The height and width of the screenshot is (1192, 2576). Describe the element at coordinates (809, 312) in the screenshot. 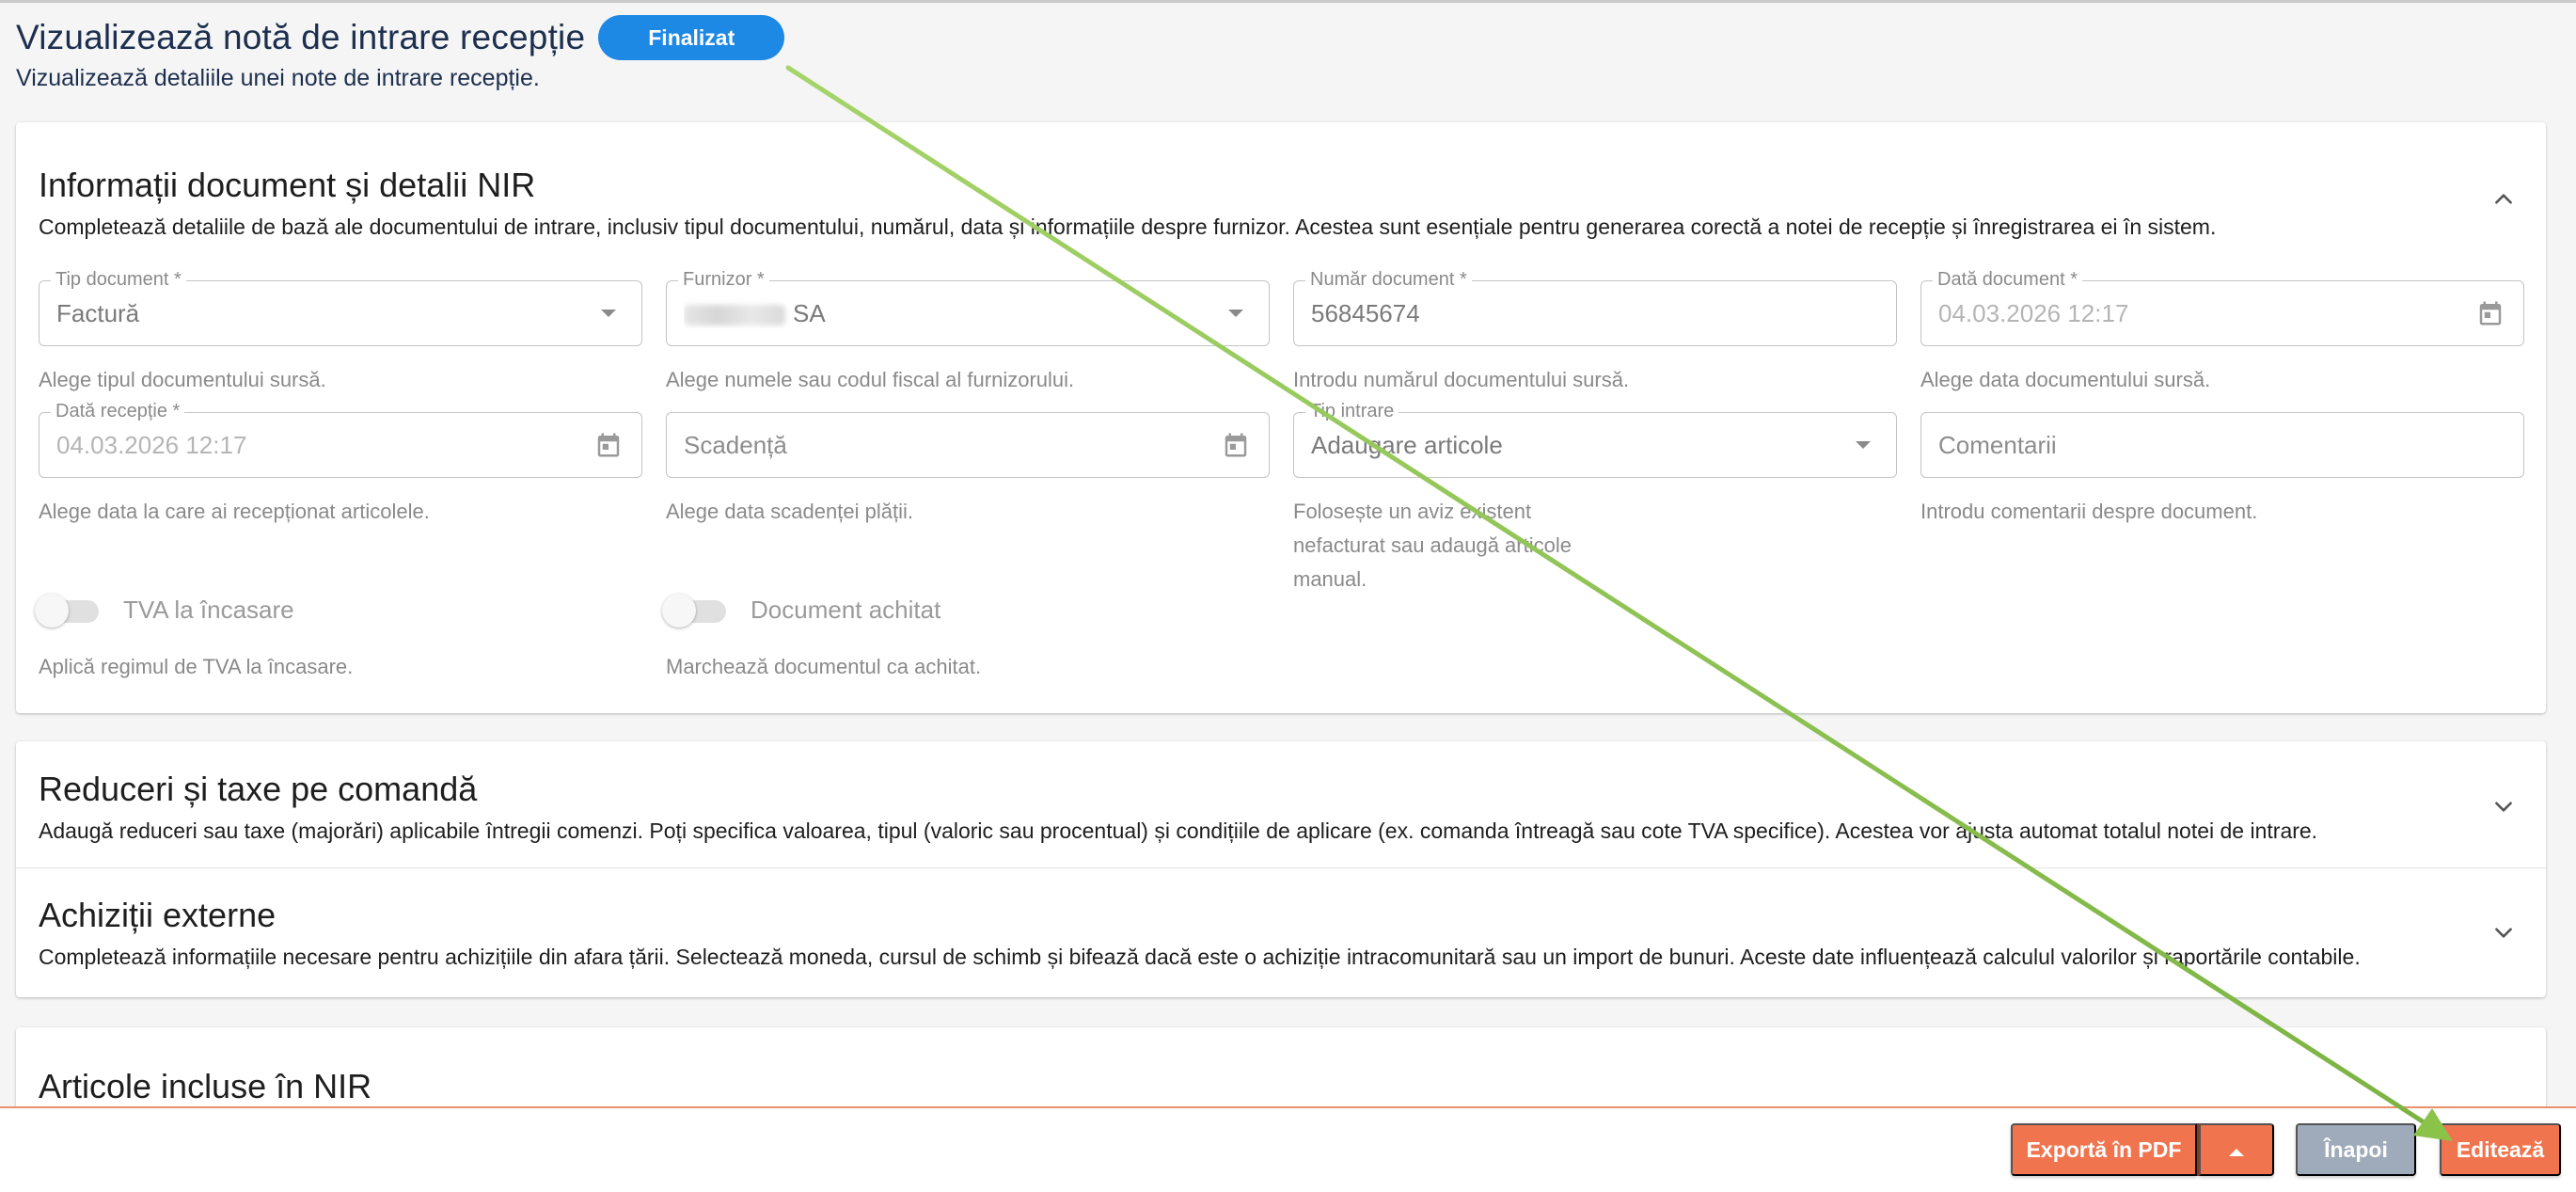

I see `supplier-suffix: SA` at that location.